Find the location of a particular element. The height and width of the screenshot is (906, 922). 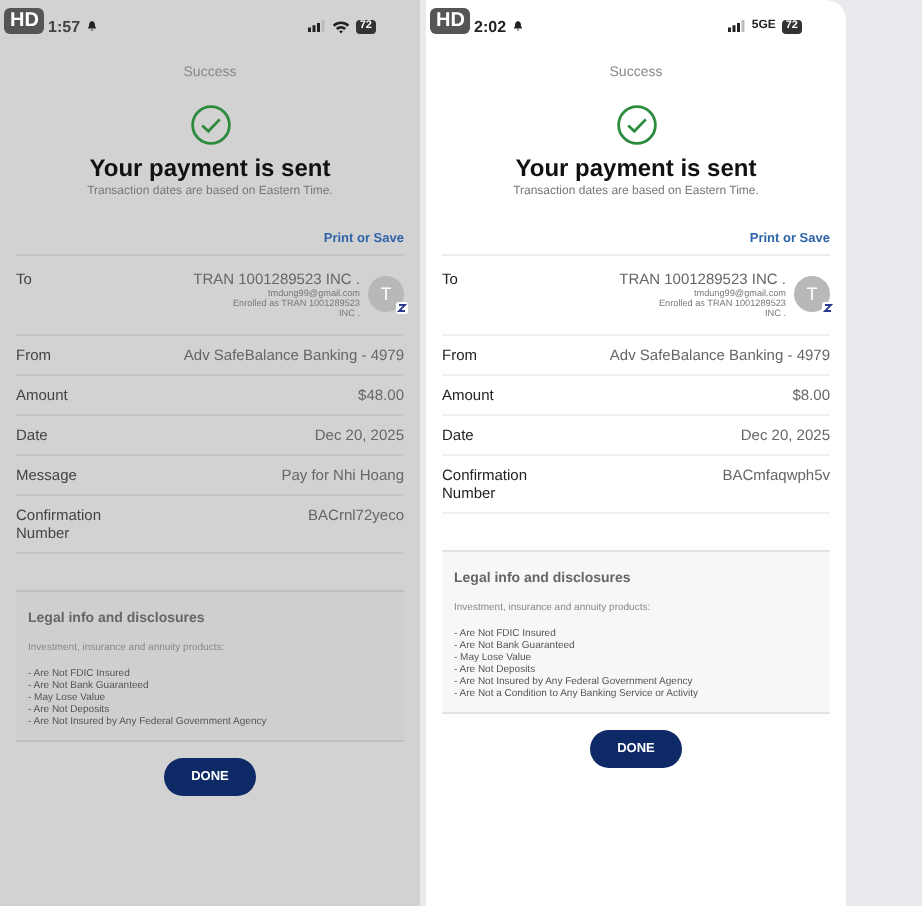

status-time: 1:57 is located at coordinates (64, 26).